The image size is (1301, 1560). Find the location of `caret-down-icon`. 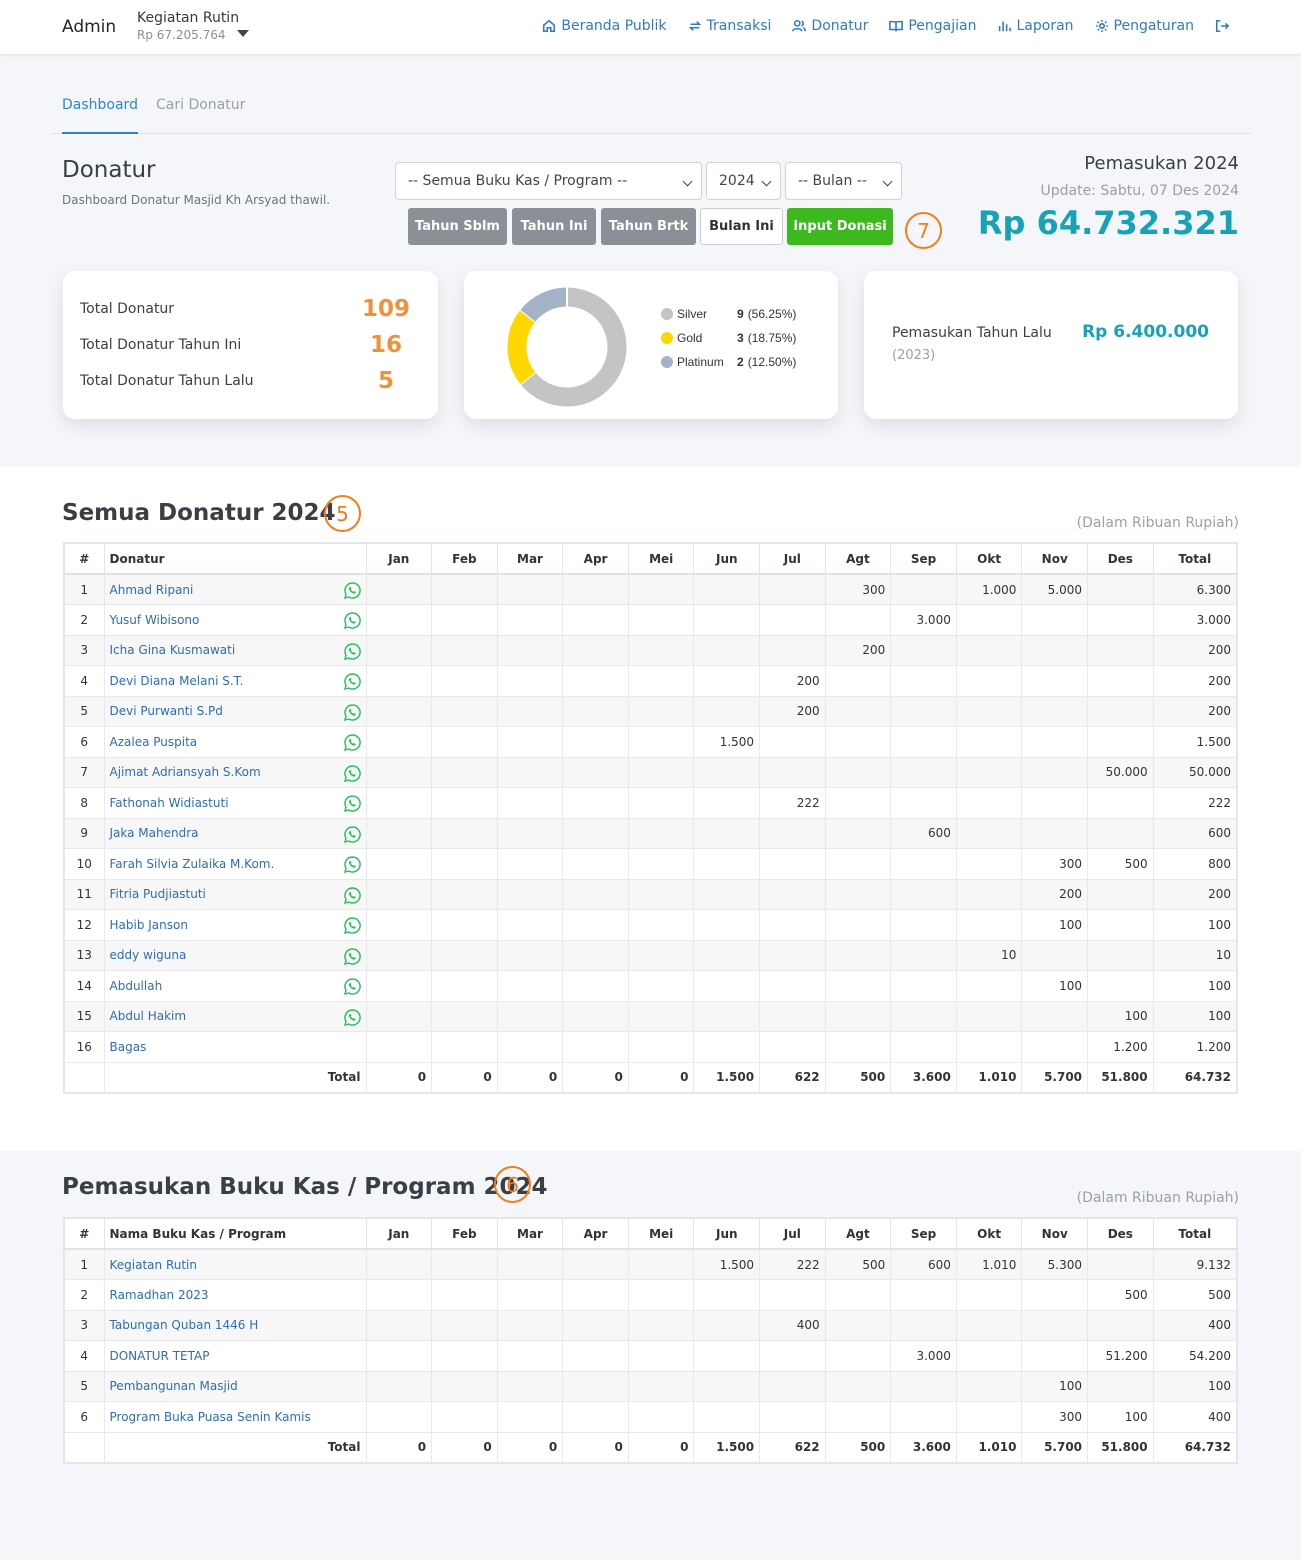

caret-down-icon is located at coordinates (243, 33).